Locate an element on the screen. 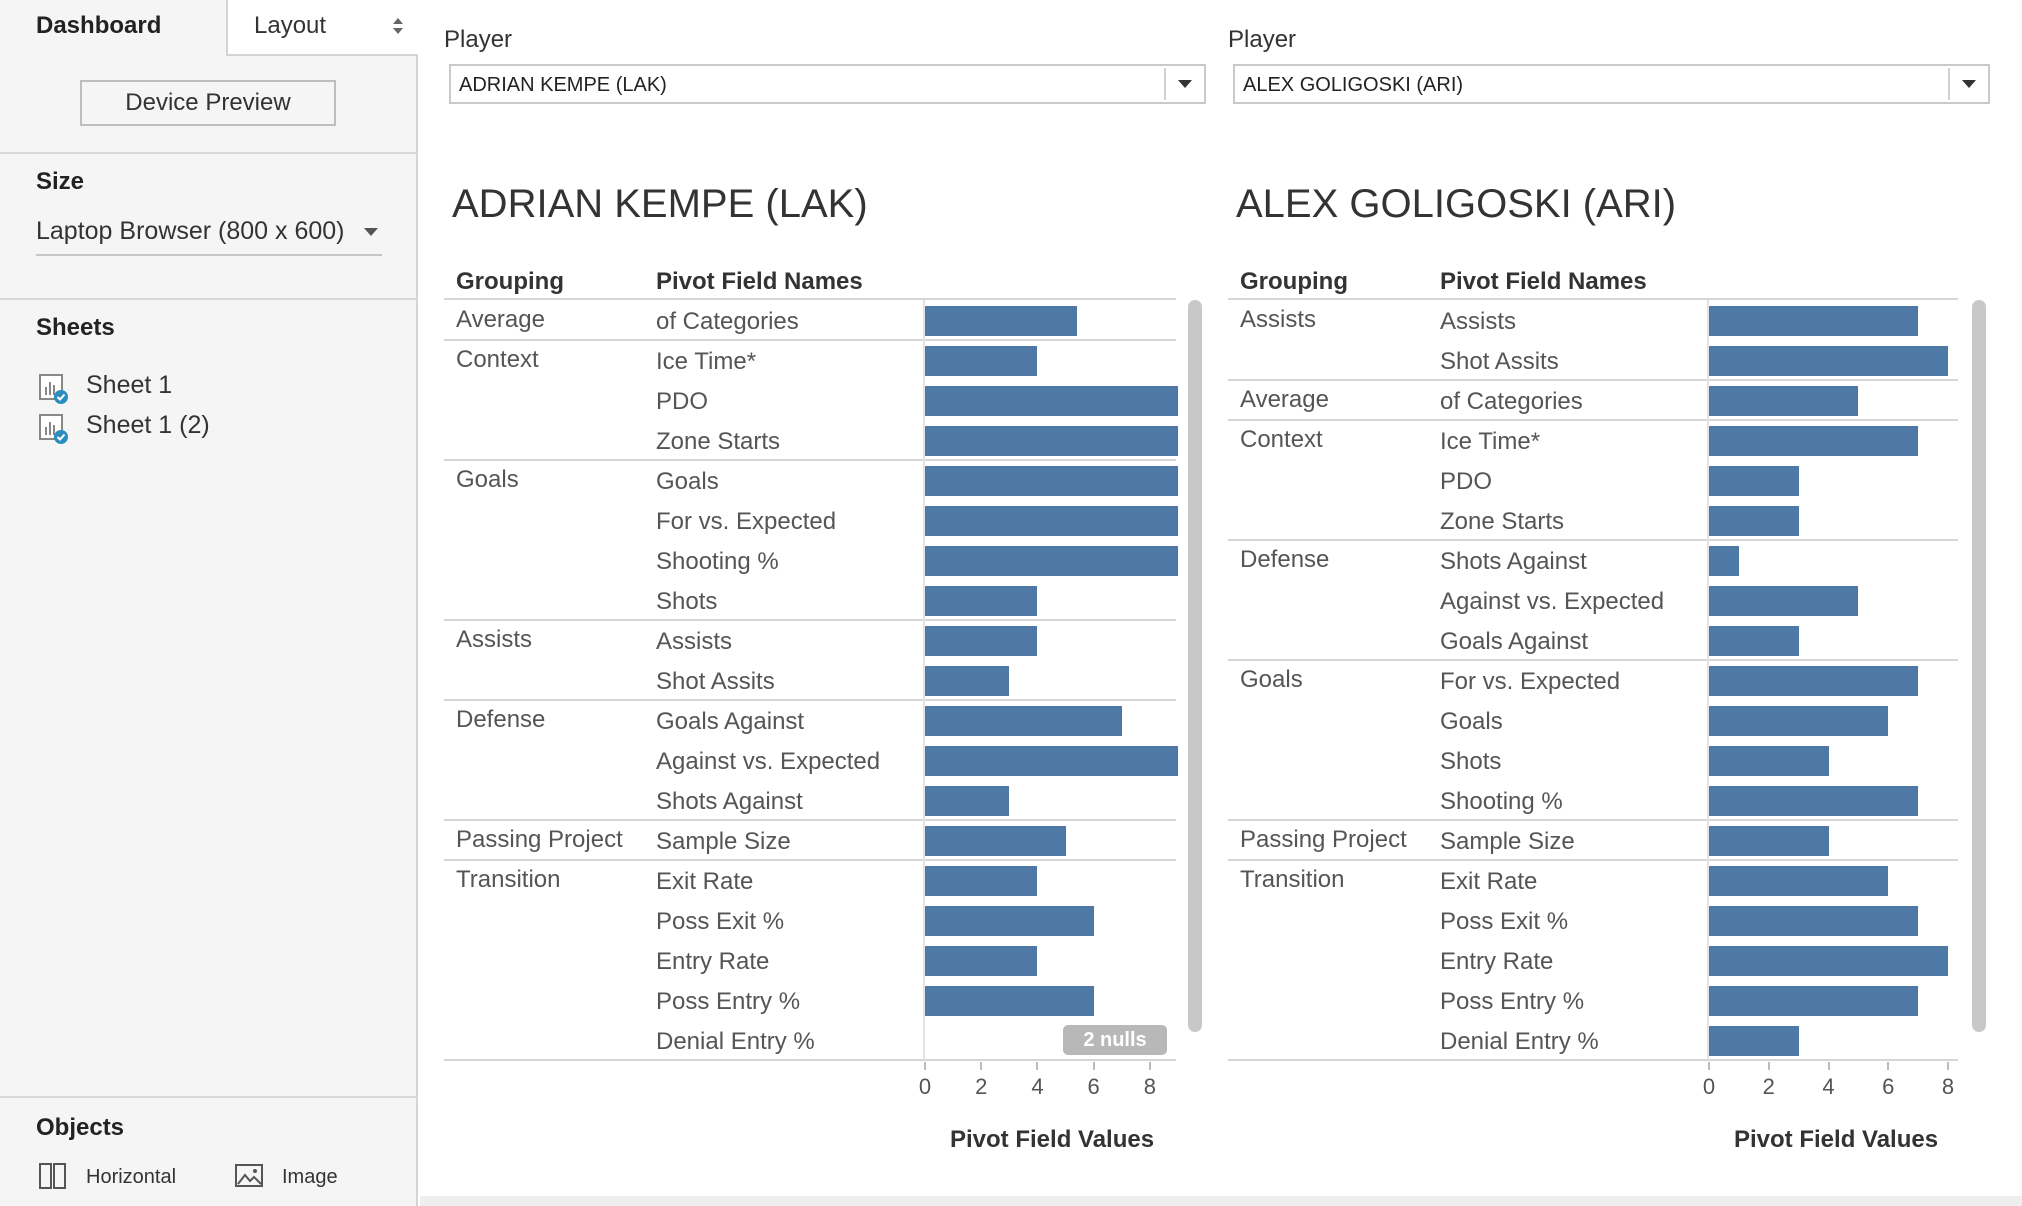  pivot-field-name-label: Shots Against is located at coordinates (1513, 561).